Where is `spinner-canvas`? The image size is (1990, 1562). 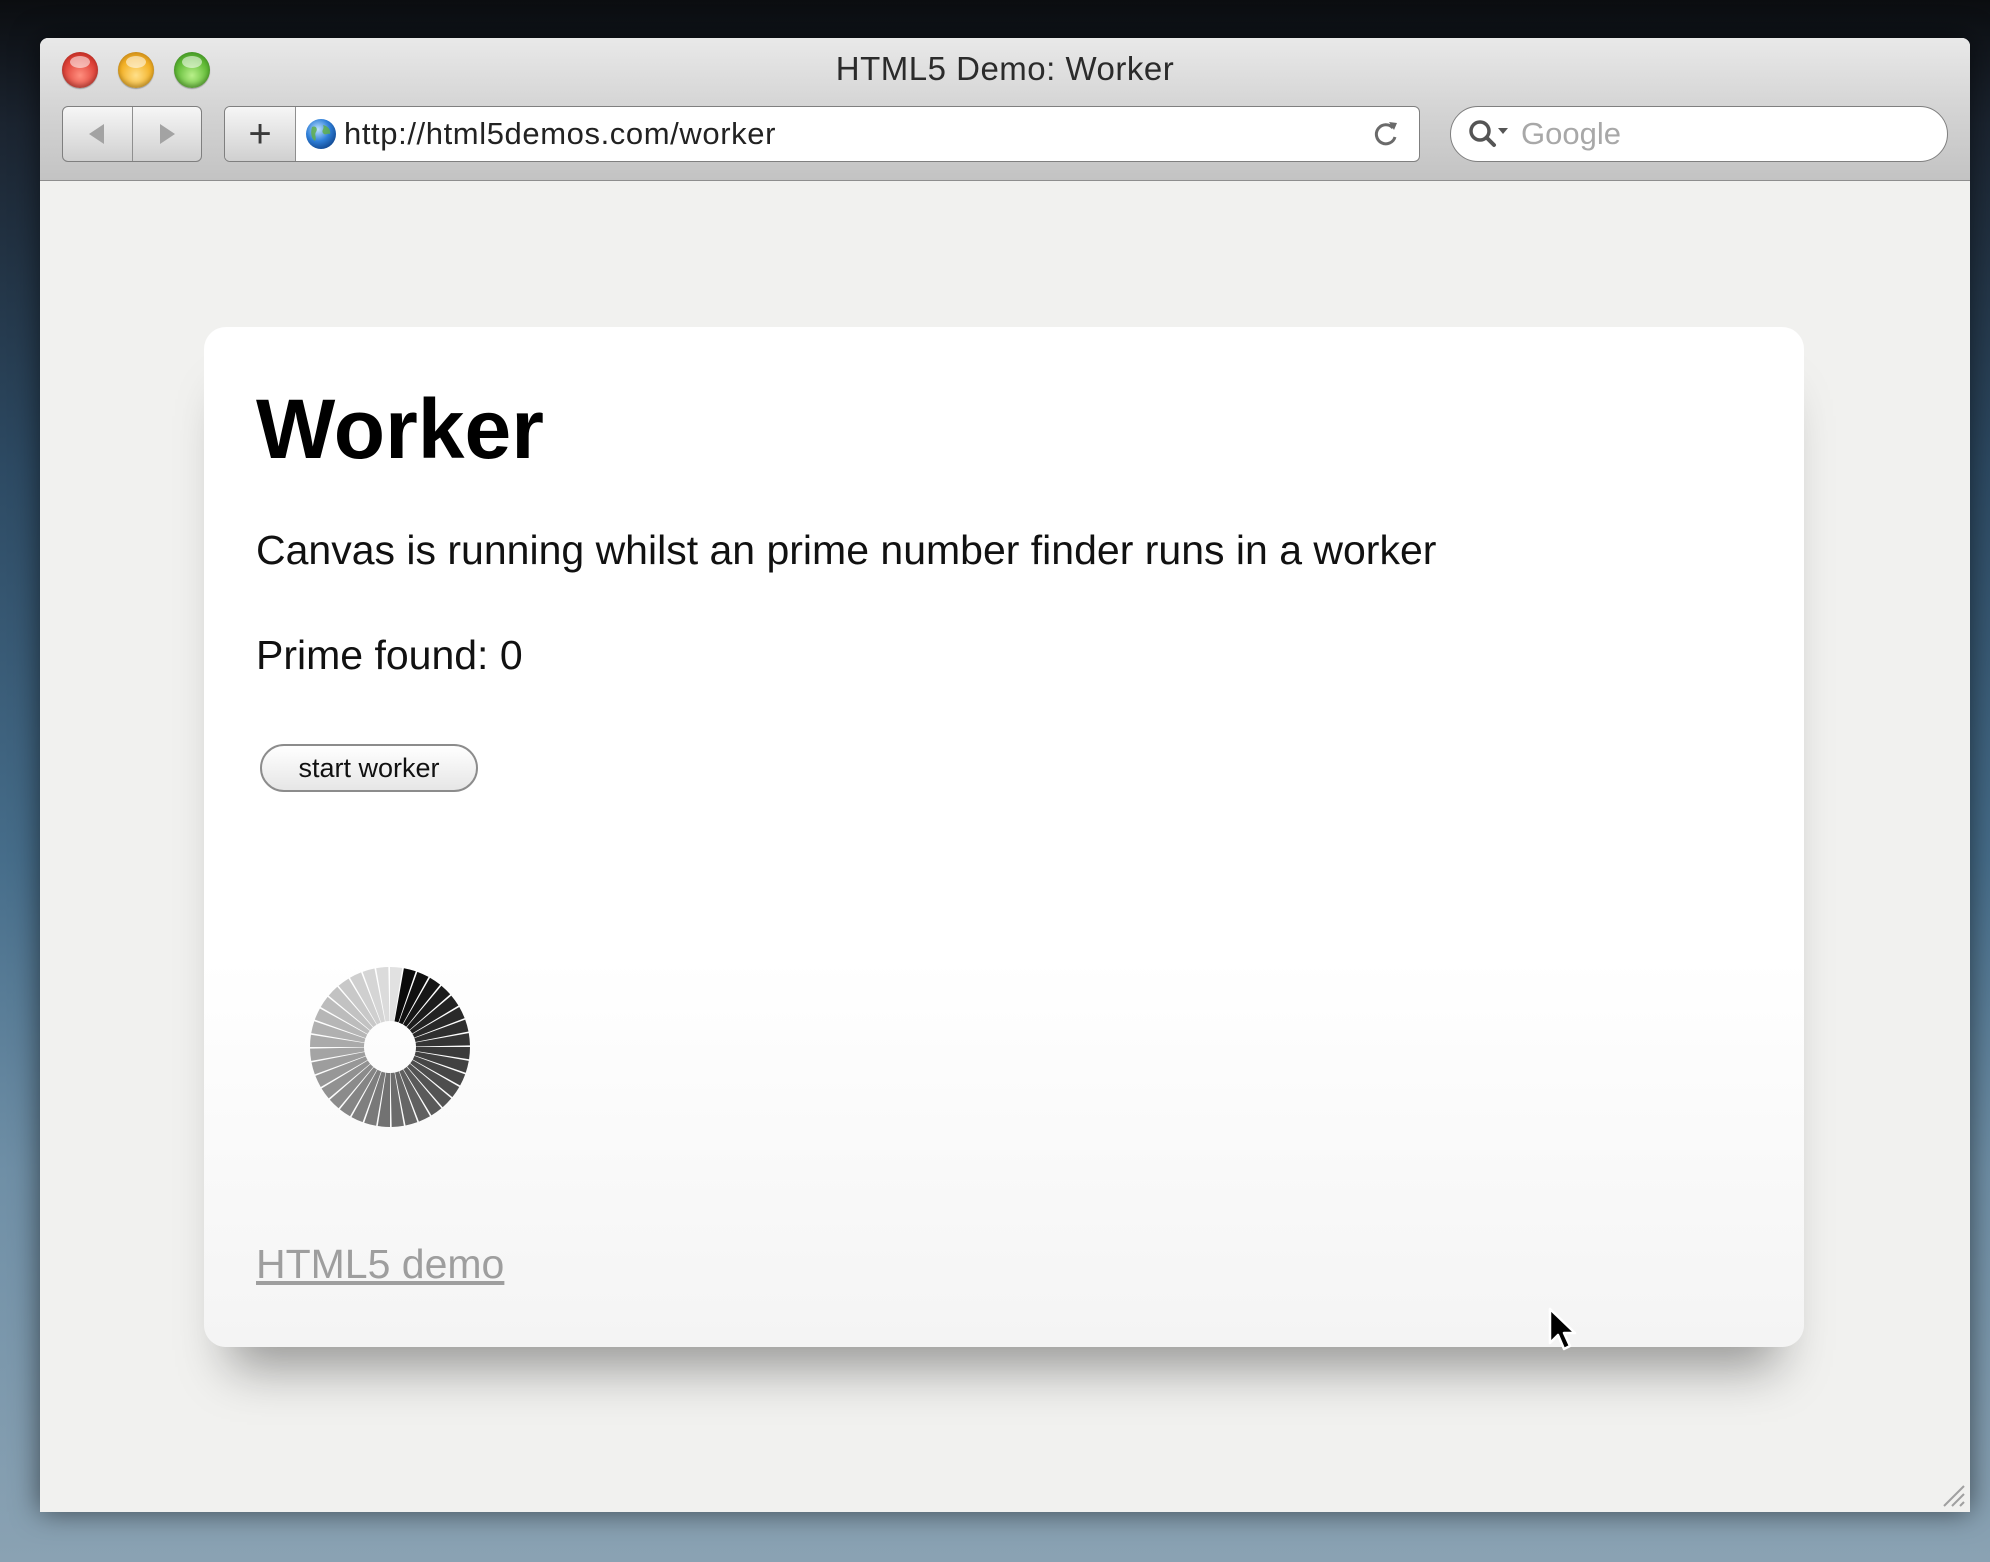 spinner-canvas is located at coordinates (390, 1047).